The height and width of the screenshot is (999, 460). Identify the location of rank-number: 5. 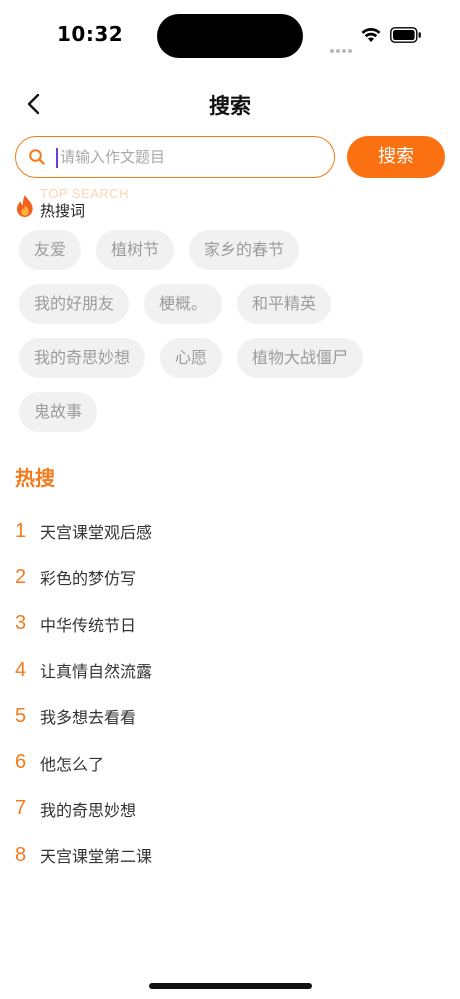
(21, 715).